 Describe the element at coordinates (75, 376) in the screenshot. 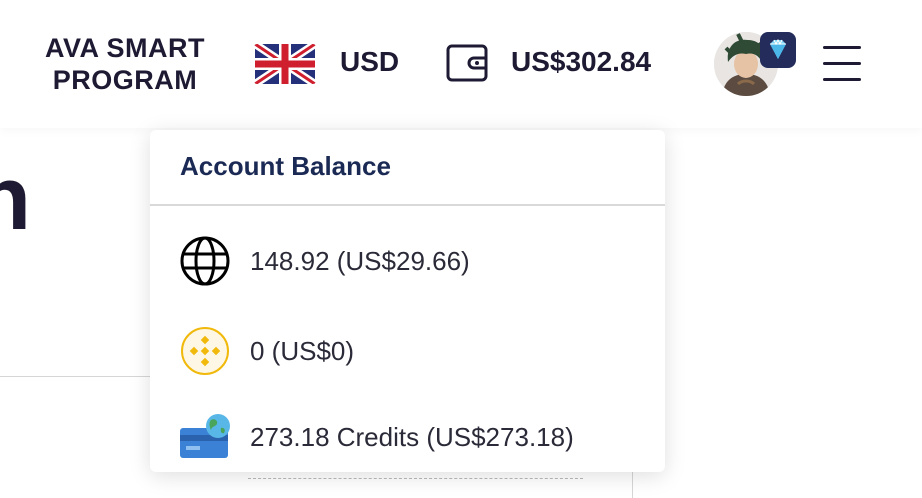

I see `divider` at that location.